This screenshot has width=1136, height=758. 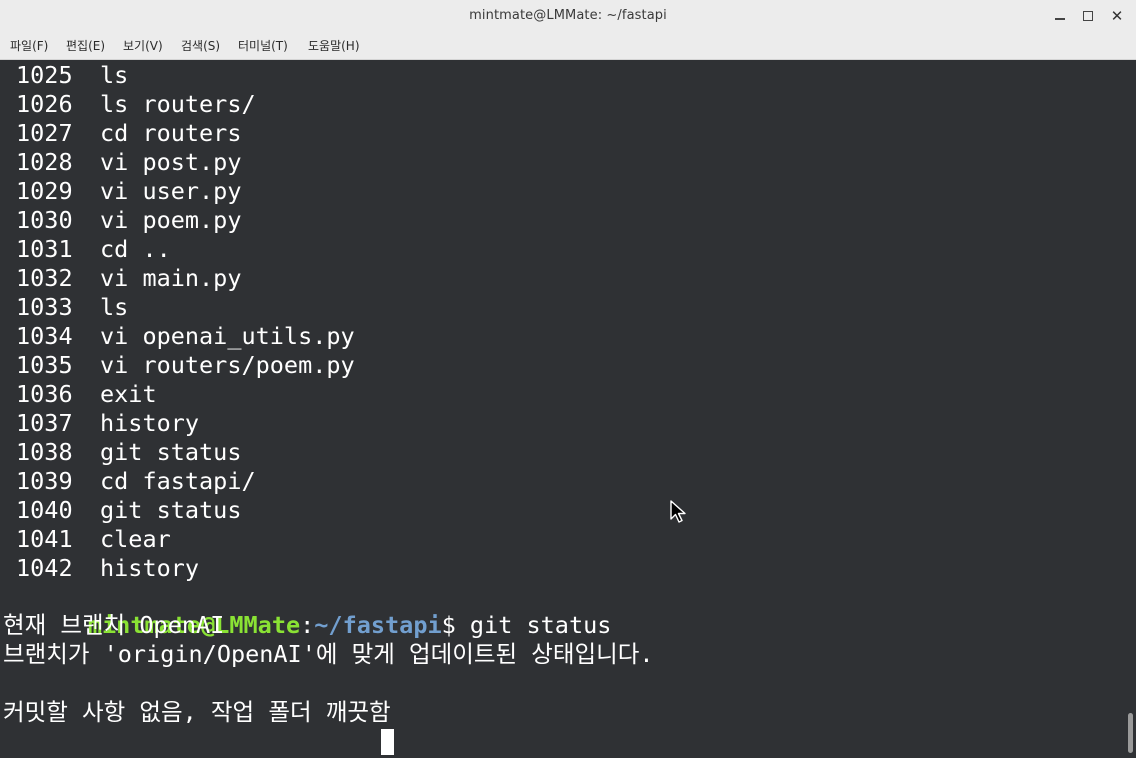 I want to click on history-number: 1040, so click(x=44, y=510).